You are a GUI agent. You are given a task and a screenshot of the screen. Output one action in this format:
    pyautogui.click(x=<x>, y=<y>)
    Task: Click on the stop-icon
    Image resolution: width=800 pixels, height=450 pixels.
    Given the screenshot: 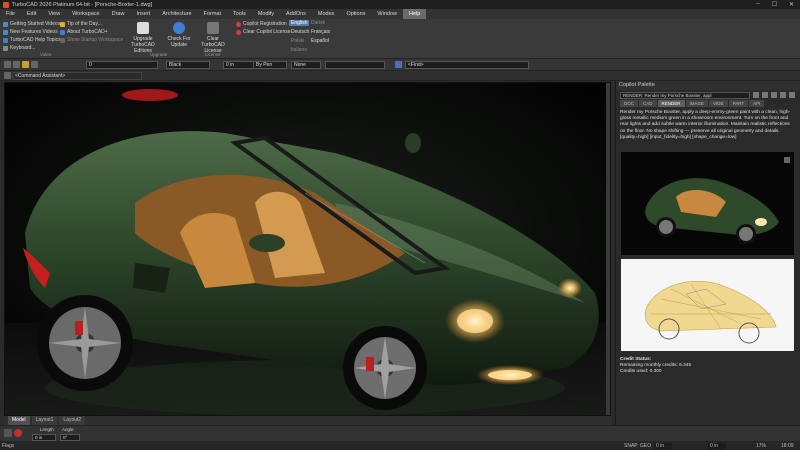 What is the action you would take?
    pyautogui.click(x=18, y=433)
    